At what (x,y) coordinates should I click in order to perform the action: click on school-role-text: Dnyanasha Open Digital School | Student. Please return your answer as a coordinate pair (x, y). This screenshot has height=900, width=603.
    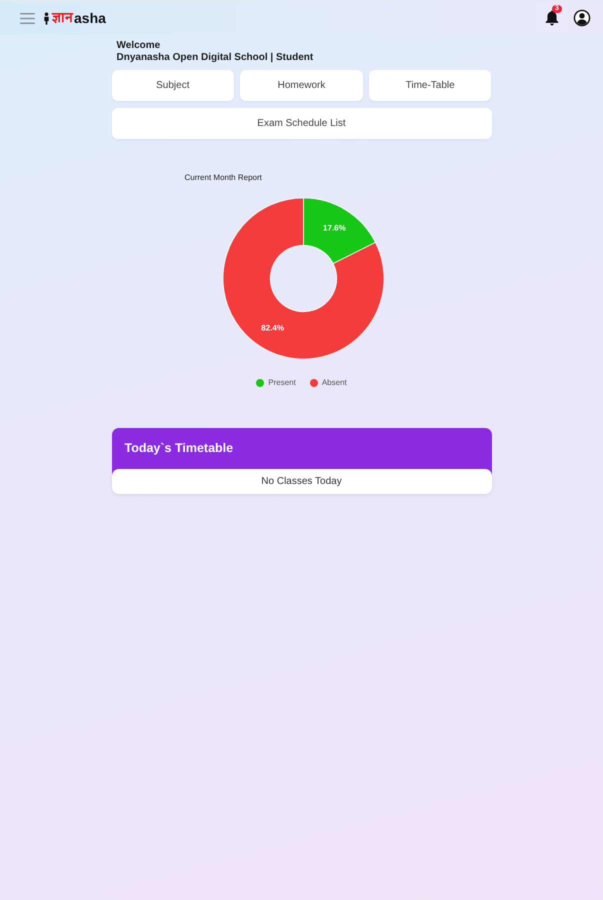
    Looking at the image, I should click on (215, 58).